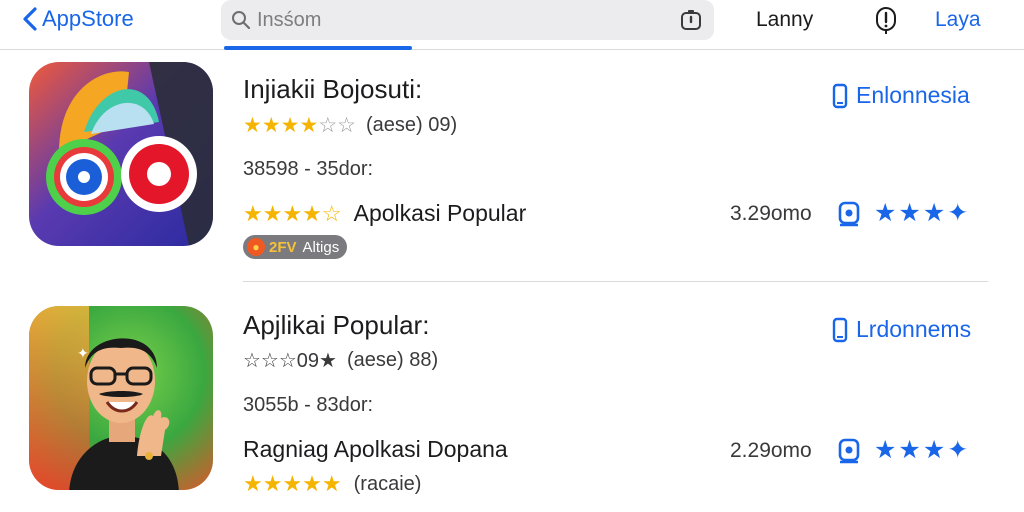  I want to click on app-title: Injiakii Bojosuti:, so click(332, 89).